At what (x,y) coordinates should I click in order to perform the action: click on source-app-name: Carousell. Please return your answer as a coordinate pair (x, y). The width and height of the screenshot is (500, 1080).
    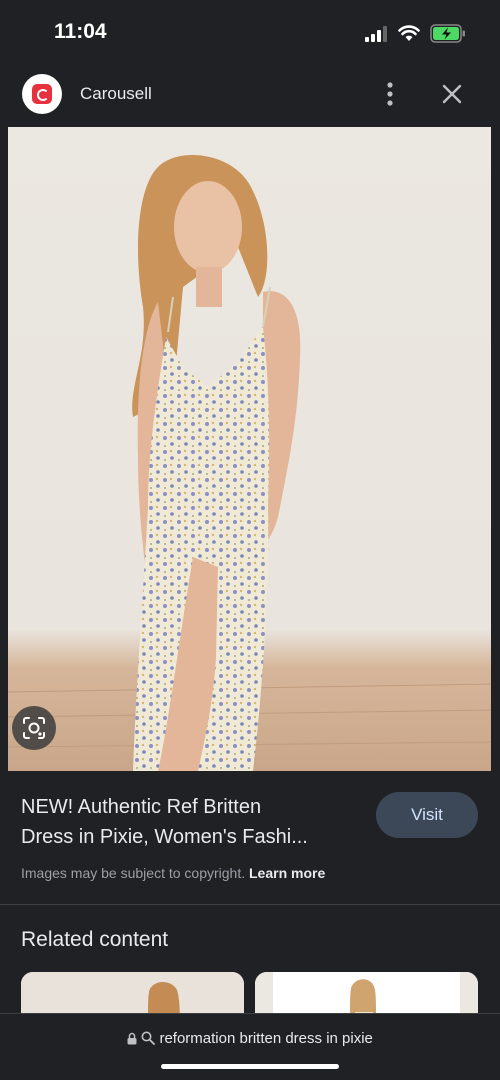
    Looking at the image, I should click on (116, 94).